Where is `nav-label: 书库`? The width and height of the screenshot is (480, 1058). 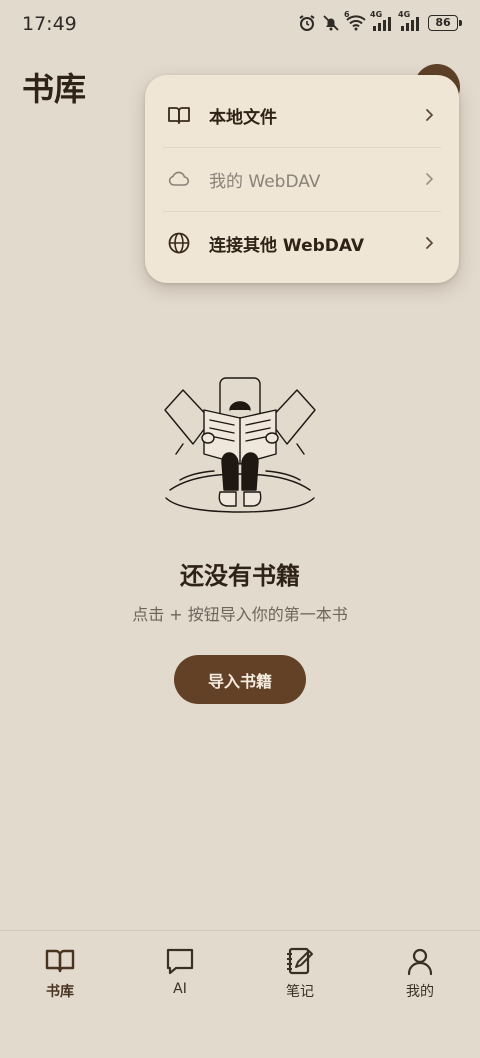 nav-label: 书库 is located at coordinates (60, 992).